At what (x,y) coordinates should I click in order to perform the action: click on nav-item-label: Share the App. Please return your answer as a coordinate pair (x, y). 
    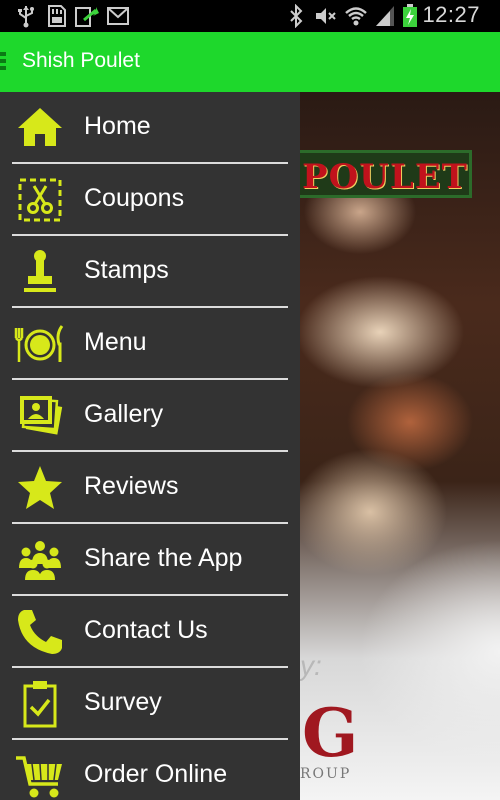
    Looking at the image, I should click on (163, 558).